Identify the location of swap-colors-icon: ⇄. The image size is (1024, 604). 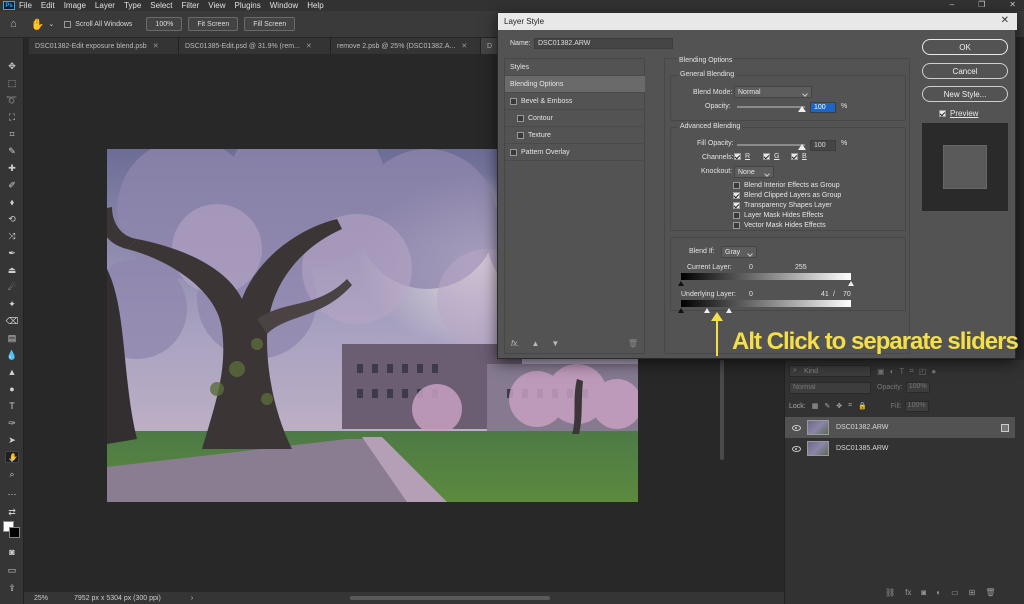
(12, 512).